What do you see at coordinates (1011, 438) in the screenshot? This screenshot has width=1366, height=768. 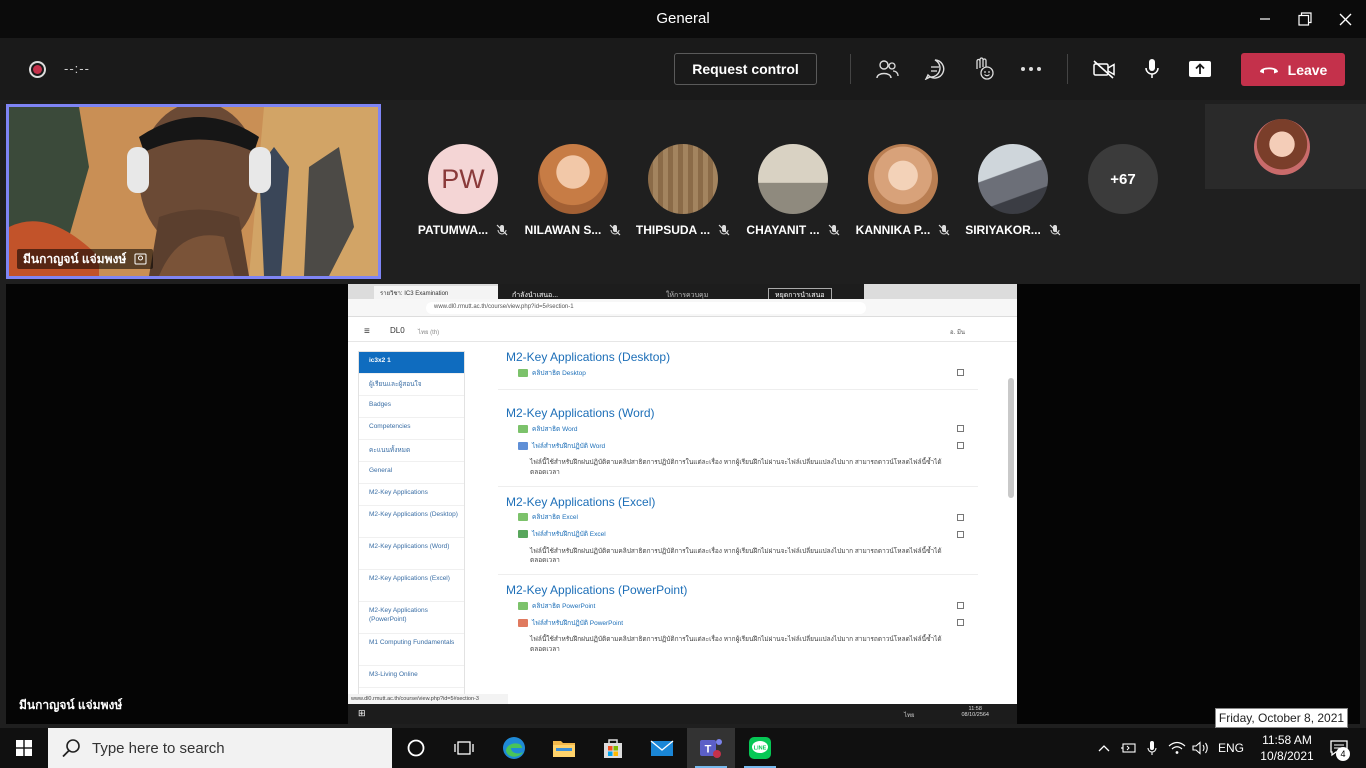 I see `page-scrollbar` at bounding box center [1011, 438].